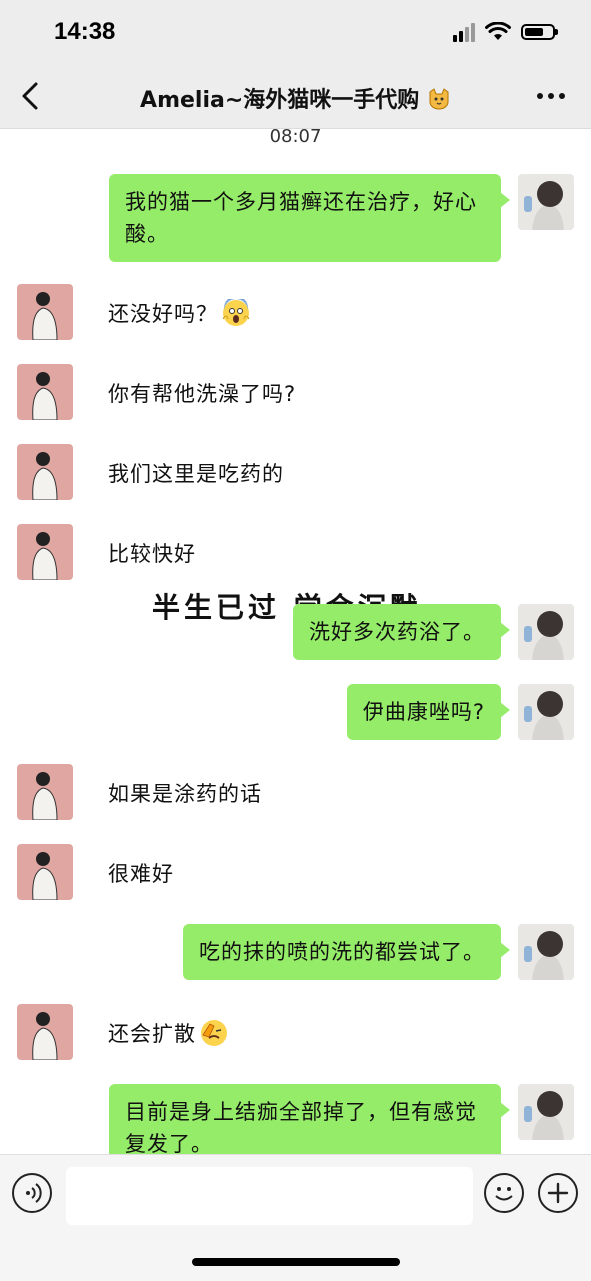  I want to click on cellular-signal-icon, so click(464, 32).